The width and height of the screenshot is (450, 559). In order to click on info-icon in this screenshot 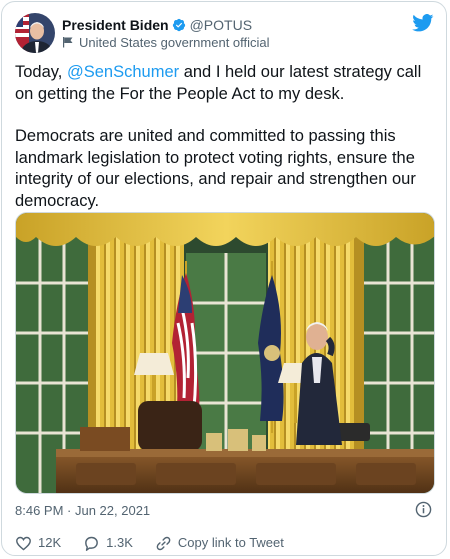, I will do `click(423, 509)`.